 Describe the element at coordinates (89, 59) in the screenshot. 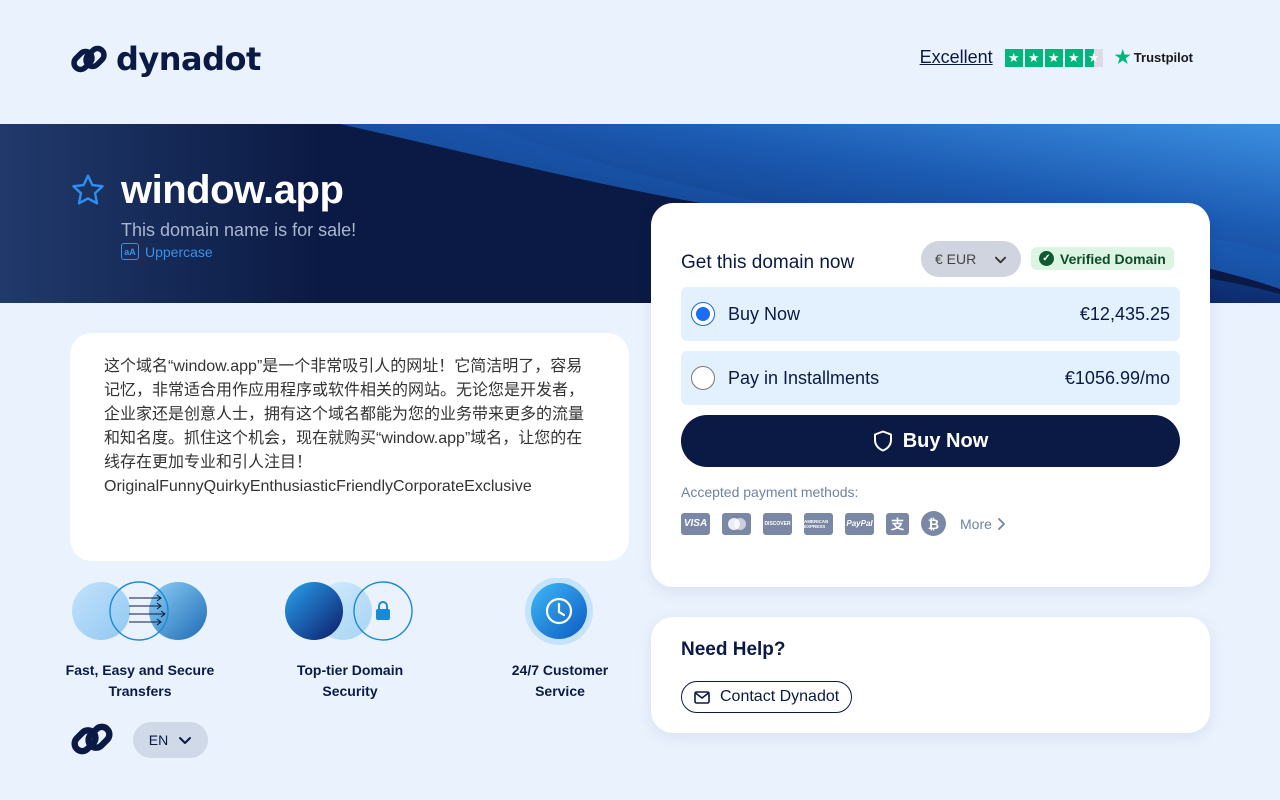

I see `chain-link-icon` at that location.